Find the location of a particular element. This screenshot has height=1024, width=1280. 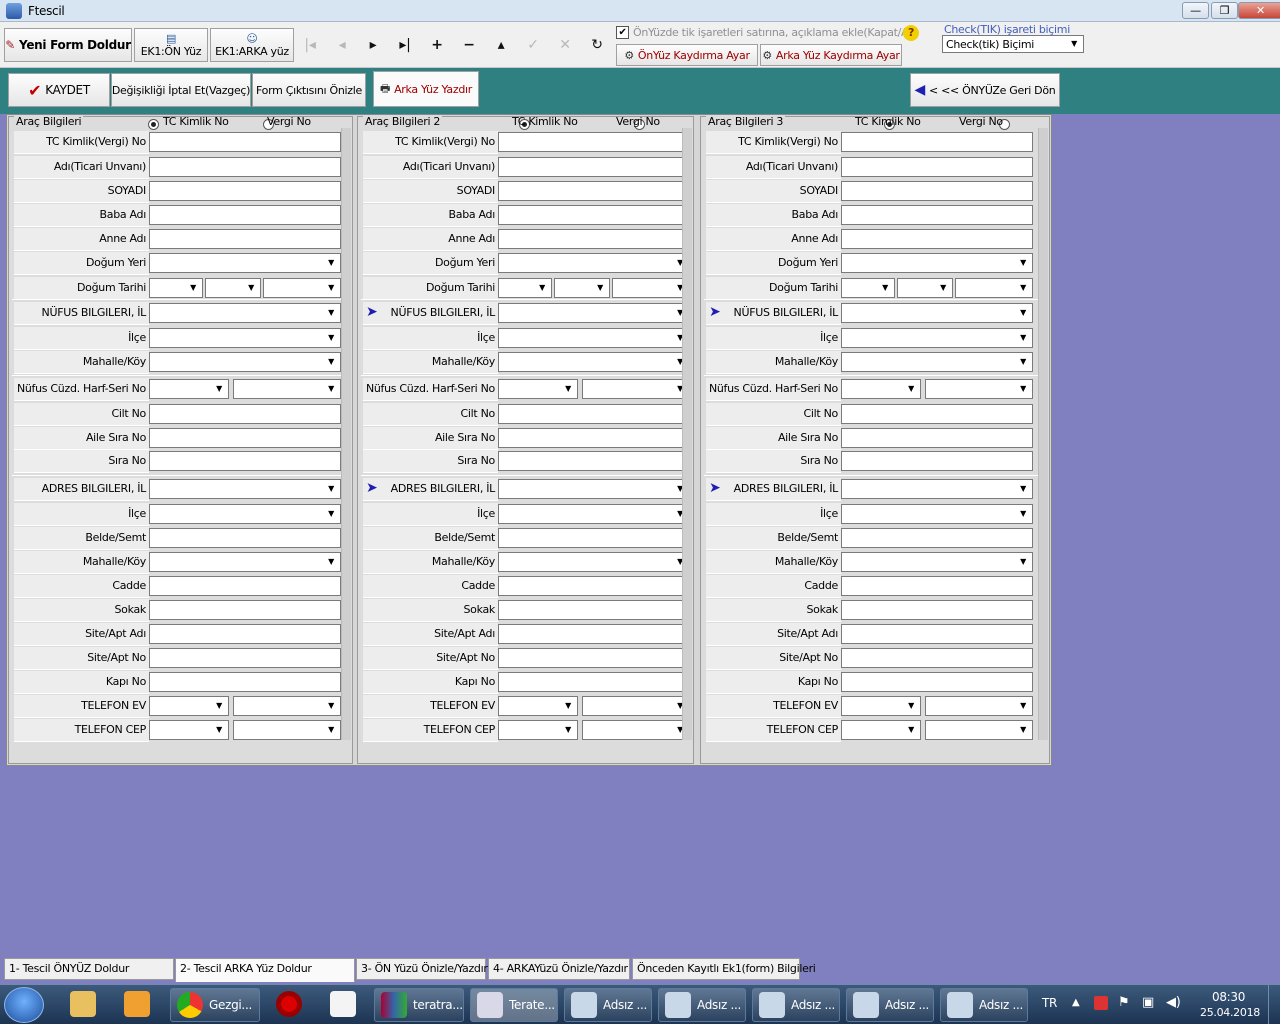

security-icon is located at coordinates (1101, 1003).